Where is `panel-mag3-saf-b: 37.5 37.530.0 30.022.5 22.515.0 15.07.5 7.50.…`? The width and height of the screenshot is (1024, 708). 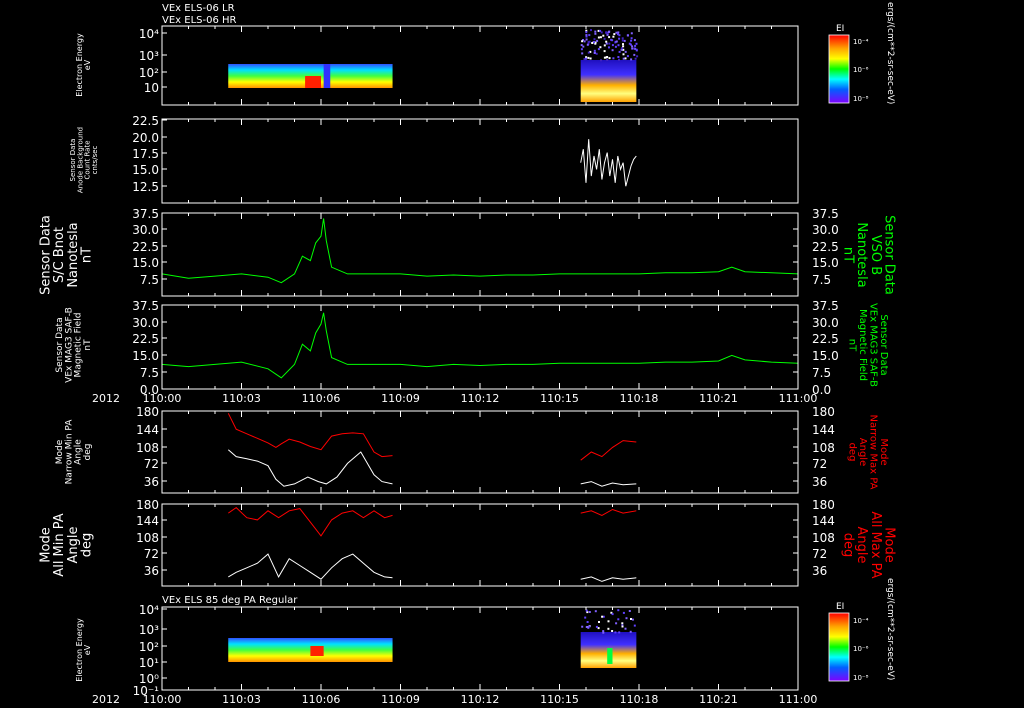 panel-mag3-saf-b: 37.5 37.530.0 30.022.5 22.515.0 15.07.5 7.50.… is located at coordinates (472, 348).